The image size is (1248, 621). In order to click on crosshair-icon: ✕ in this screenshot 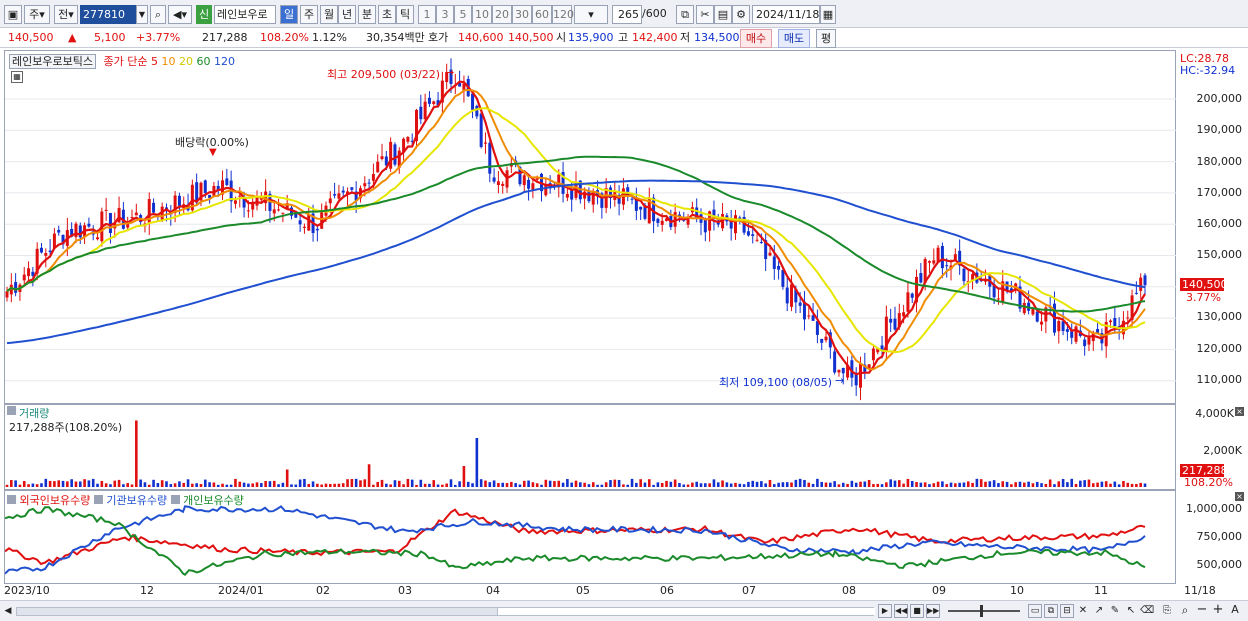, I will do `click(1083, 611)`.